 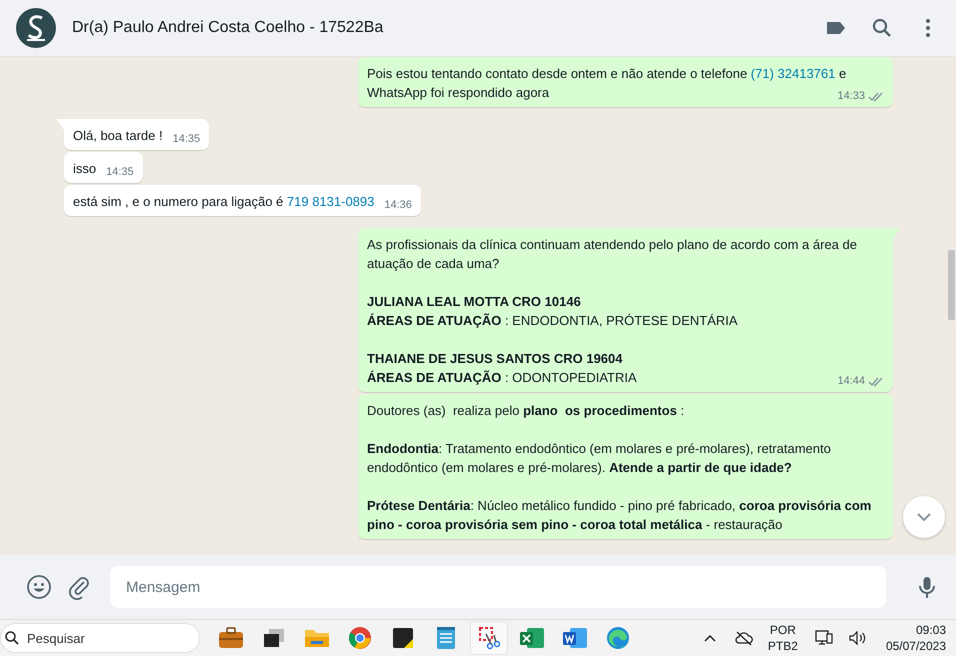 What do you see at coordinates (12, 638) in the screenshot?
I see `search-icon` at bounding box center [12, 638].